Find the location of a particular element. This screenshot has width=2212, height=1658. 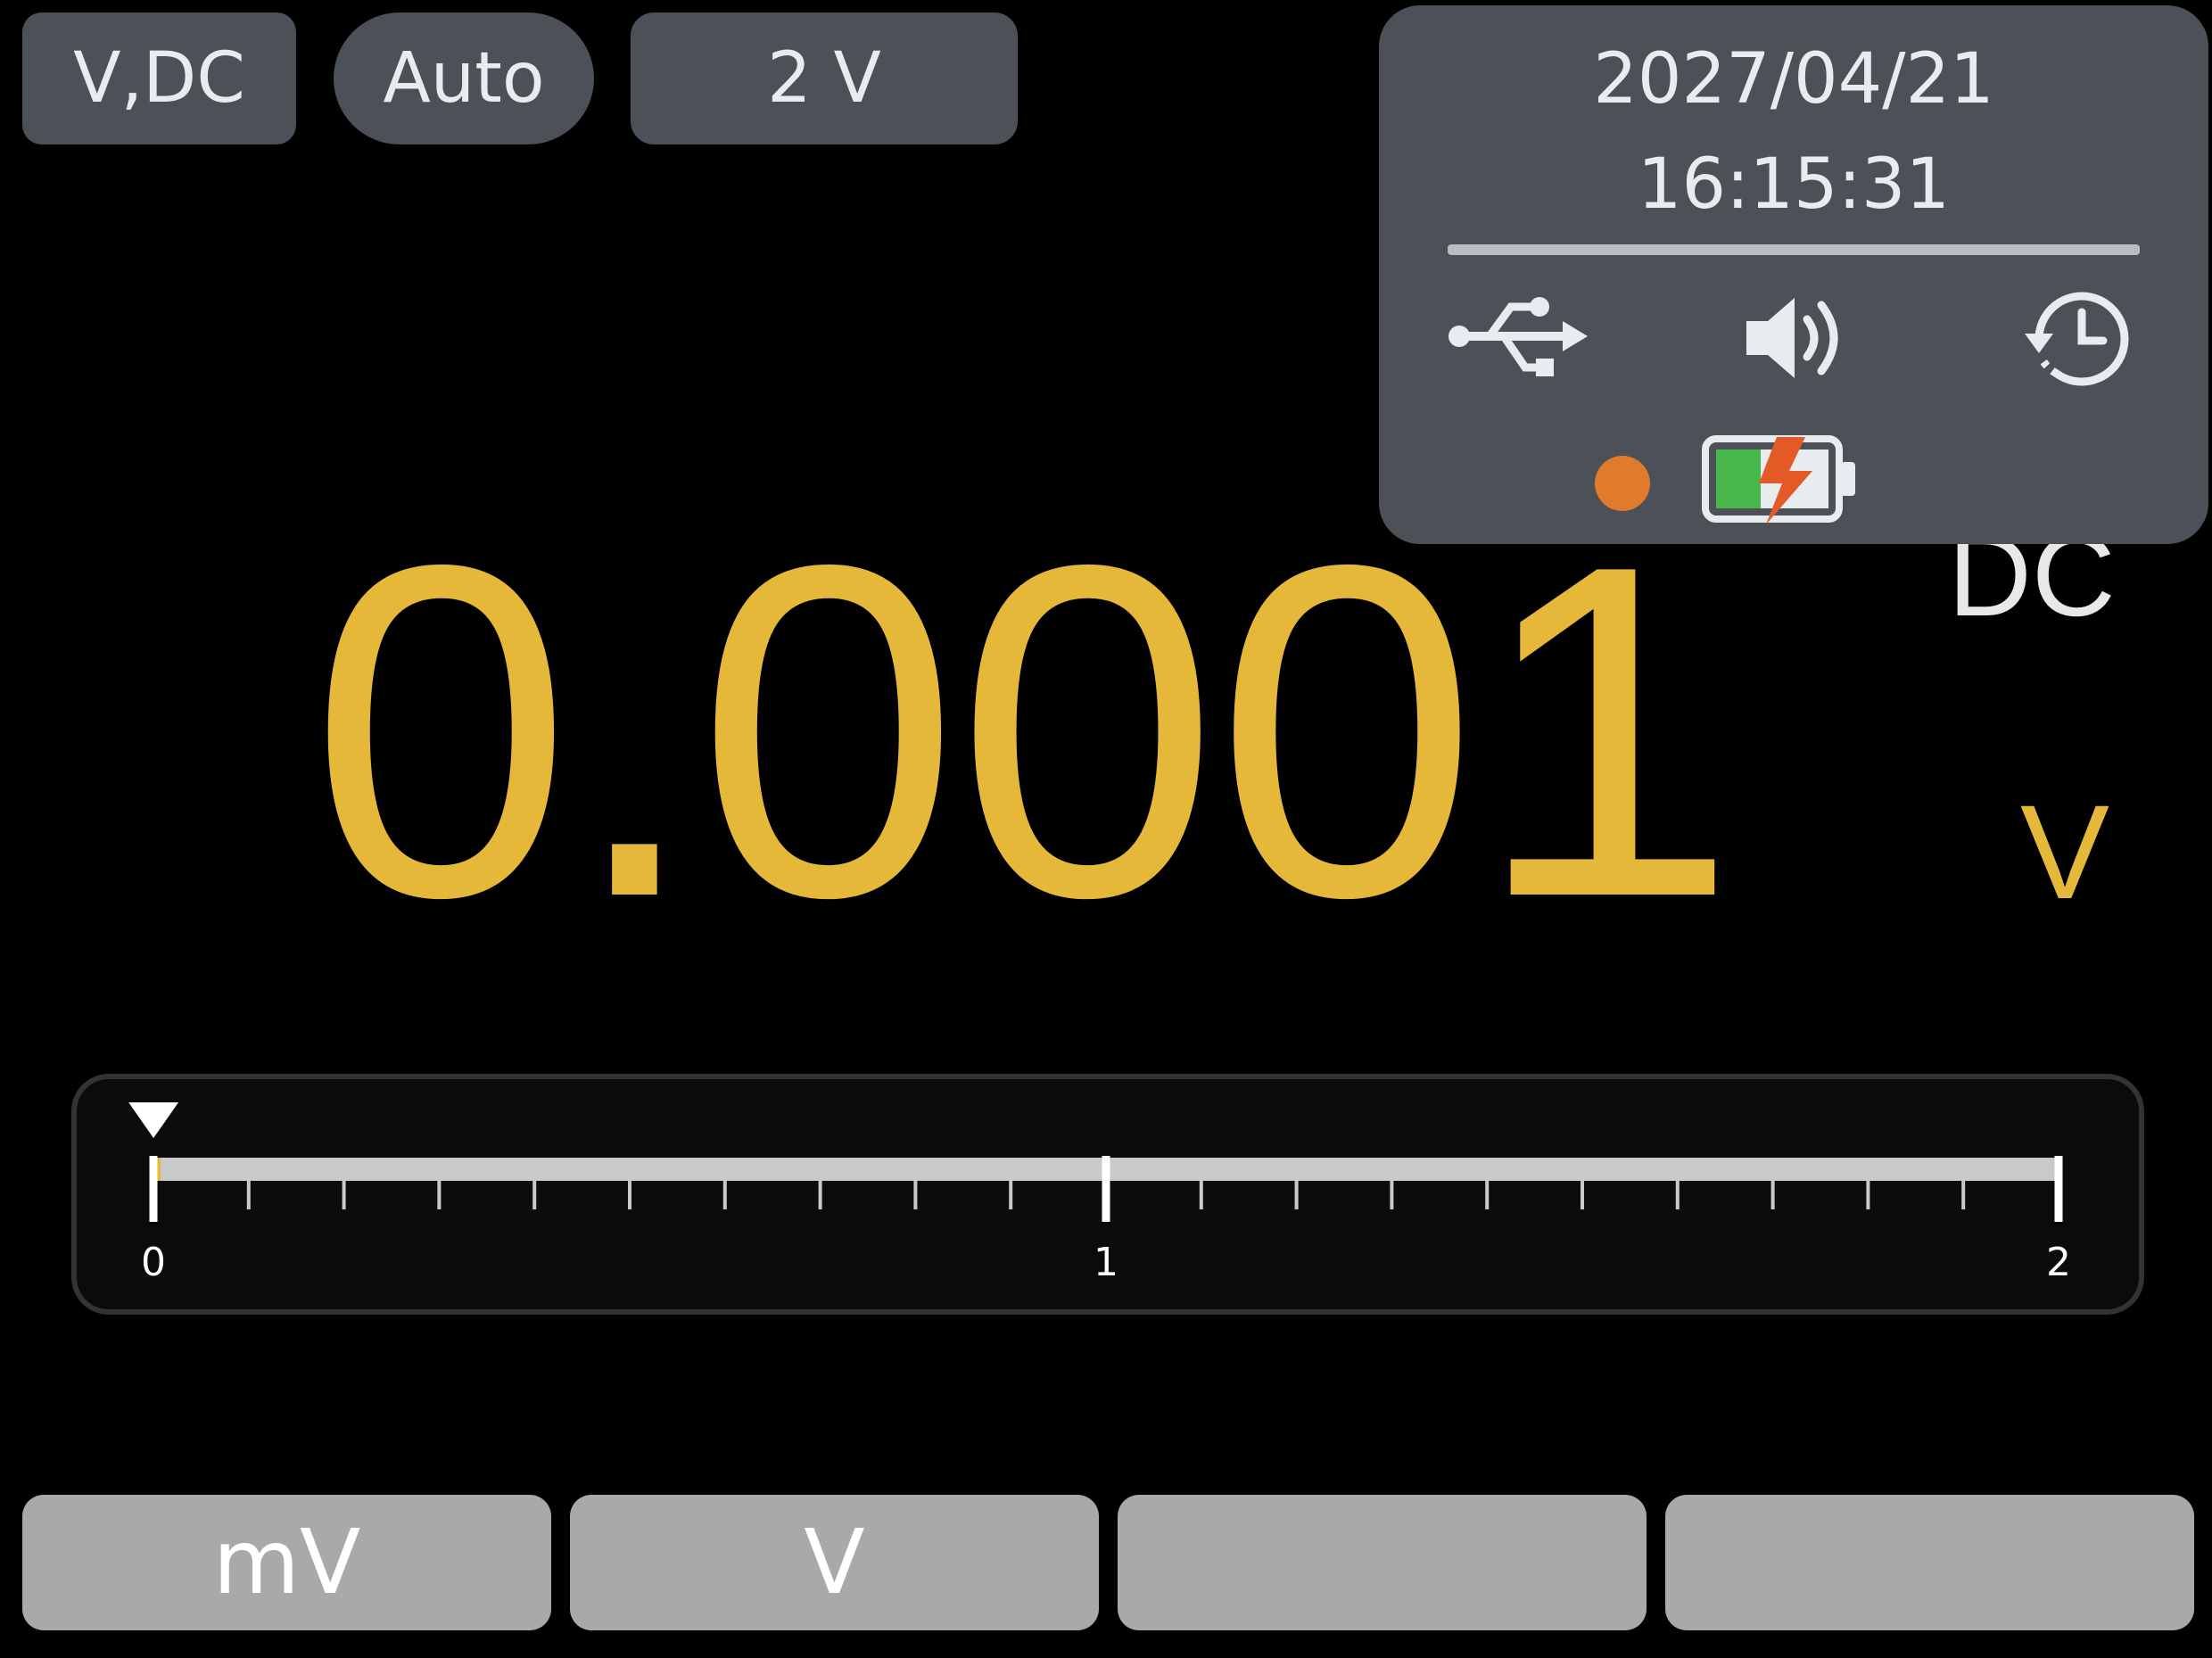

status-date: 2027/04/21 is located at coordinates (1794, 80).